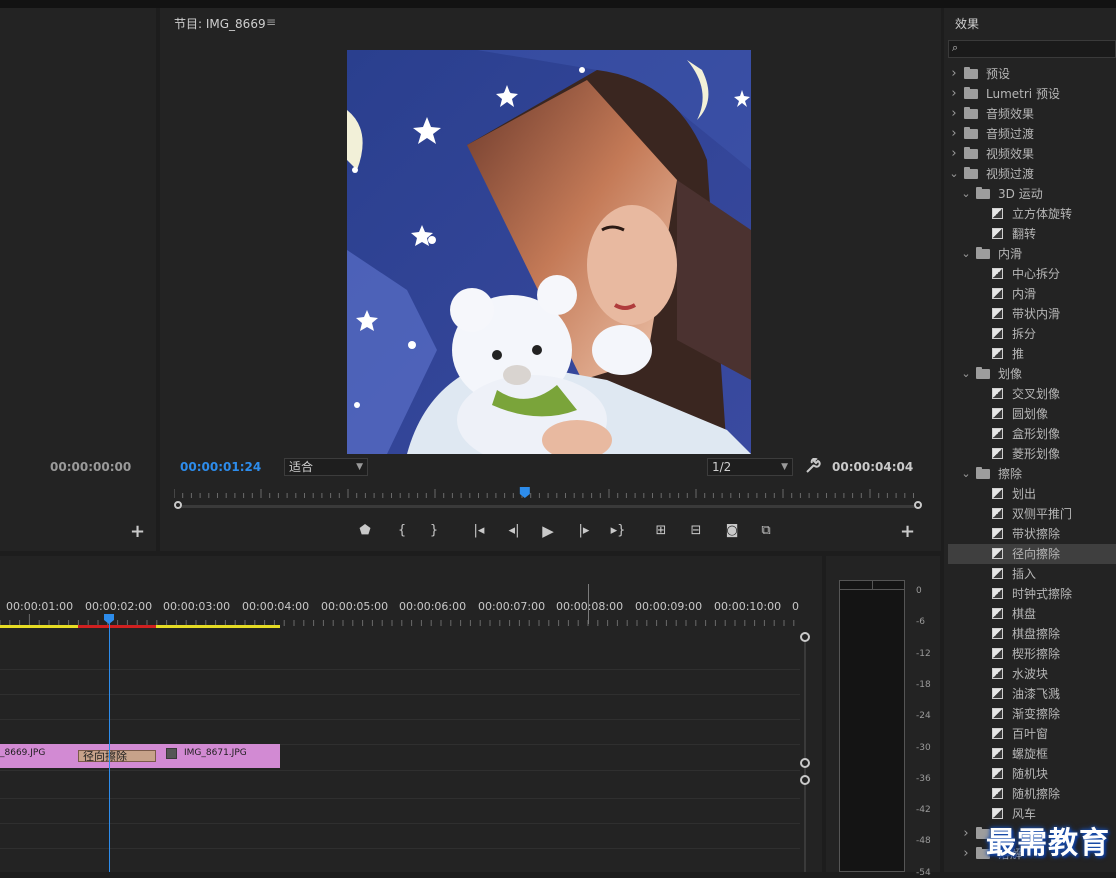  I want to click on effects-transition-row: 推, so click(1032, 354).